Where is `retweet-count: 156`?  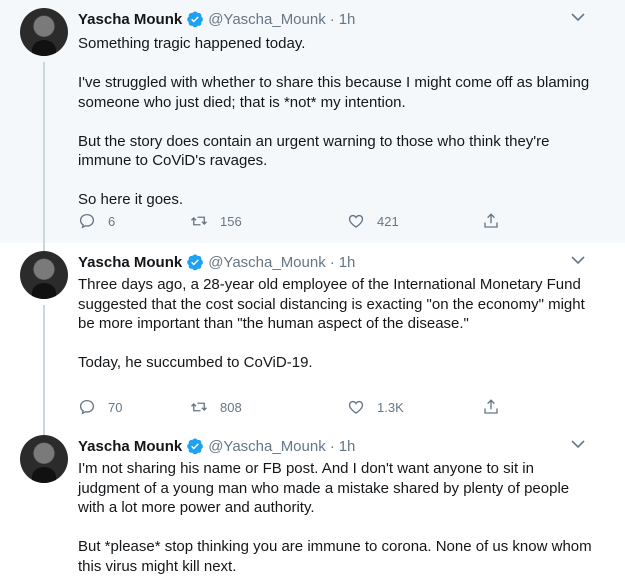
retweet-count: 156 is located at coordinates (231, 221).